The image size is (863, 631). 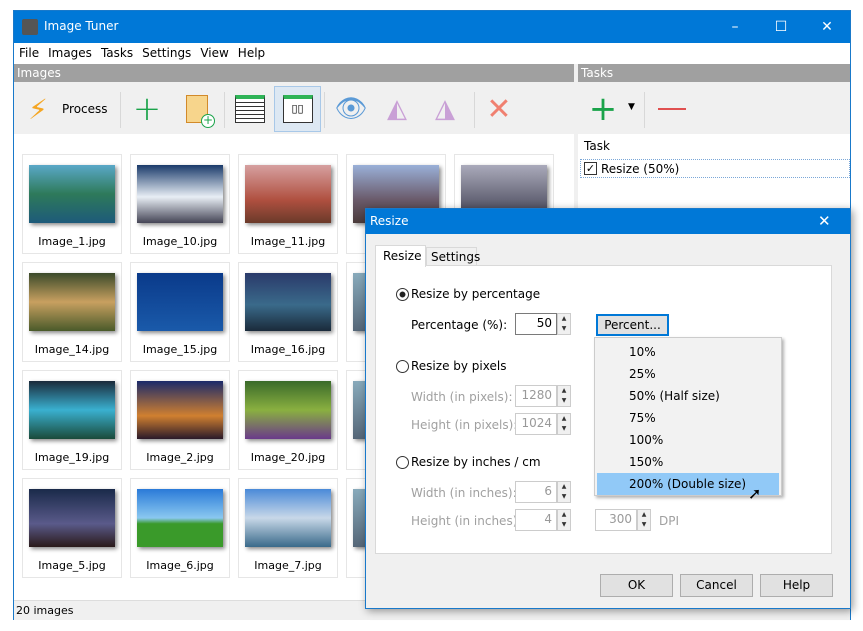 I want to click on lightning-icon: ⚡, so click(x=38, y=109).